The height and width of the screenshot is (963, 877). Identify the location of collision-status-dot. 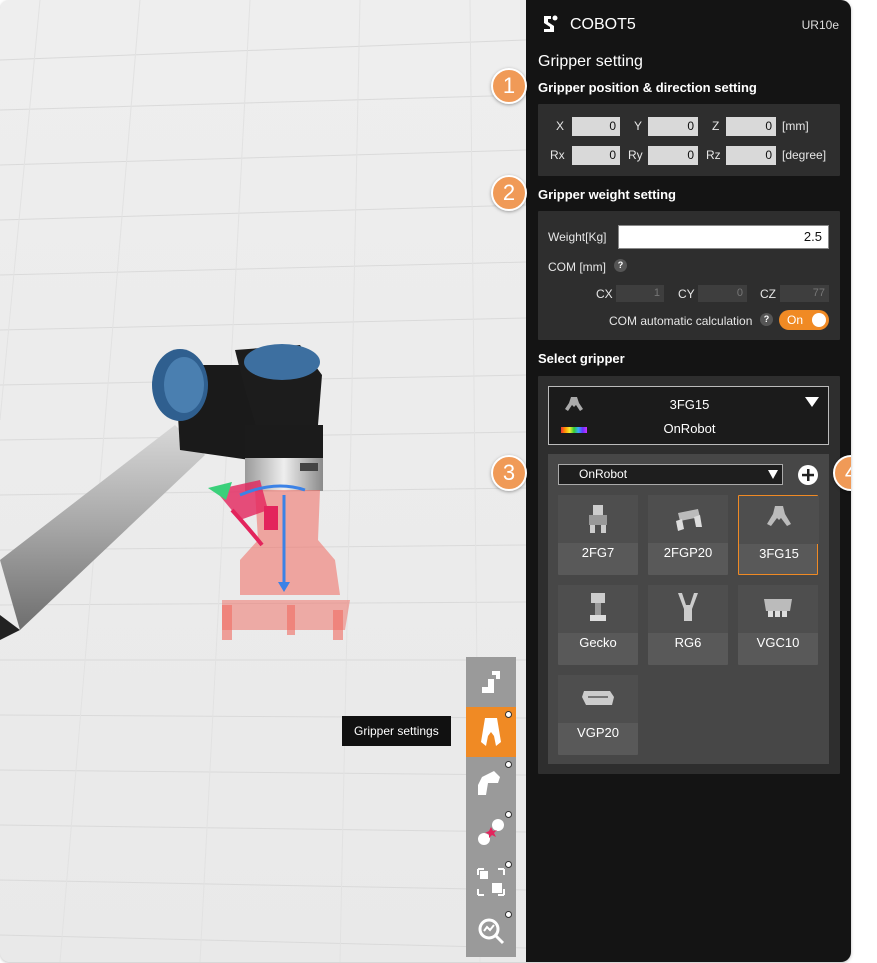
(508, 814).